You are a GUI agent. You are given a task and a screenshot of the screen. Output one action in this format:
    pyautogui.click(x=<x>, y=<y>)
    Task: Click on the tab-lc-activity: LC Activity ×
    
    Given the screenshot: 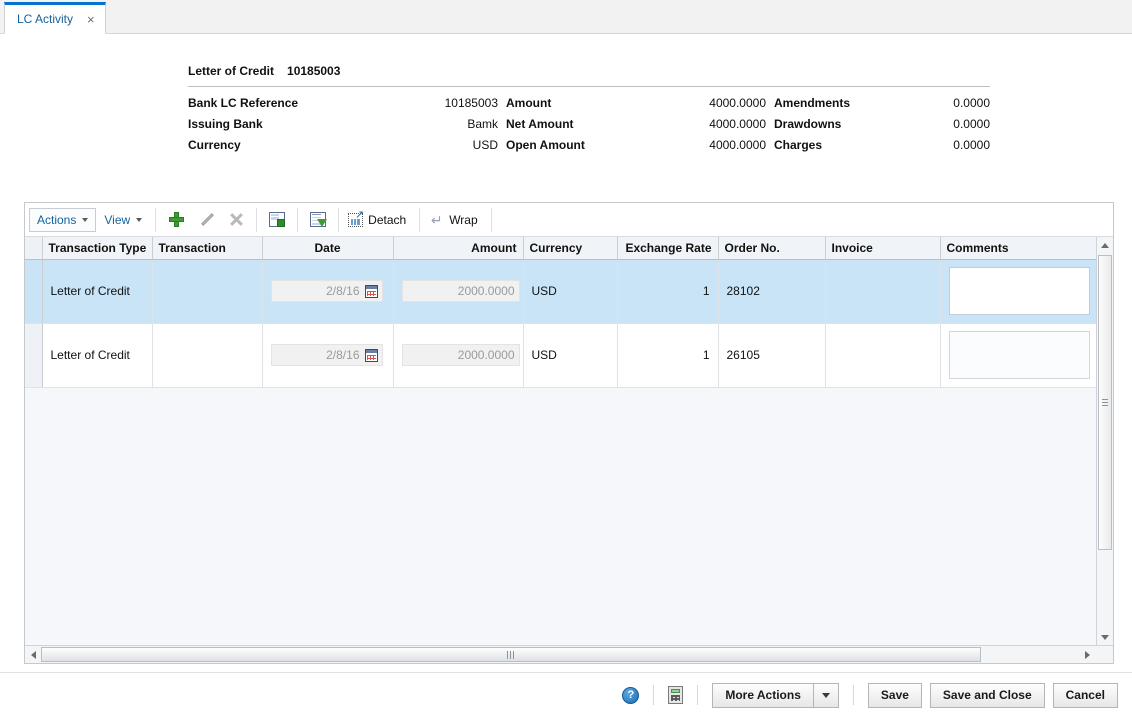 What is the action you would take?
    pyautogui.click(x=55, y=18)
    